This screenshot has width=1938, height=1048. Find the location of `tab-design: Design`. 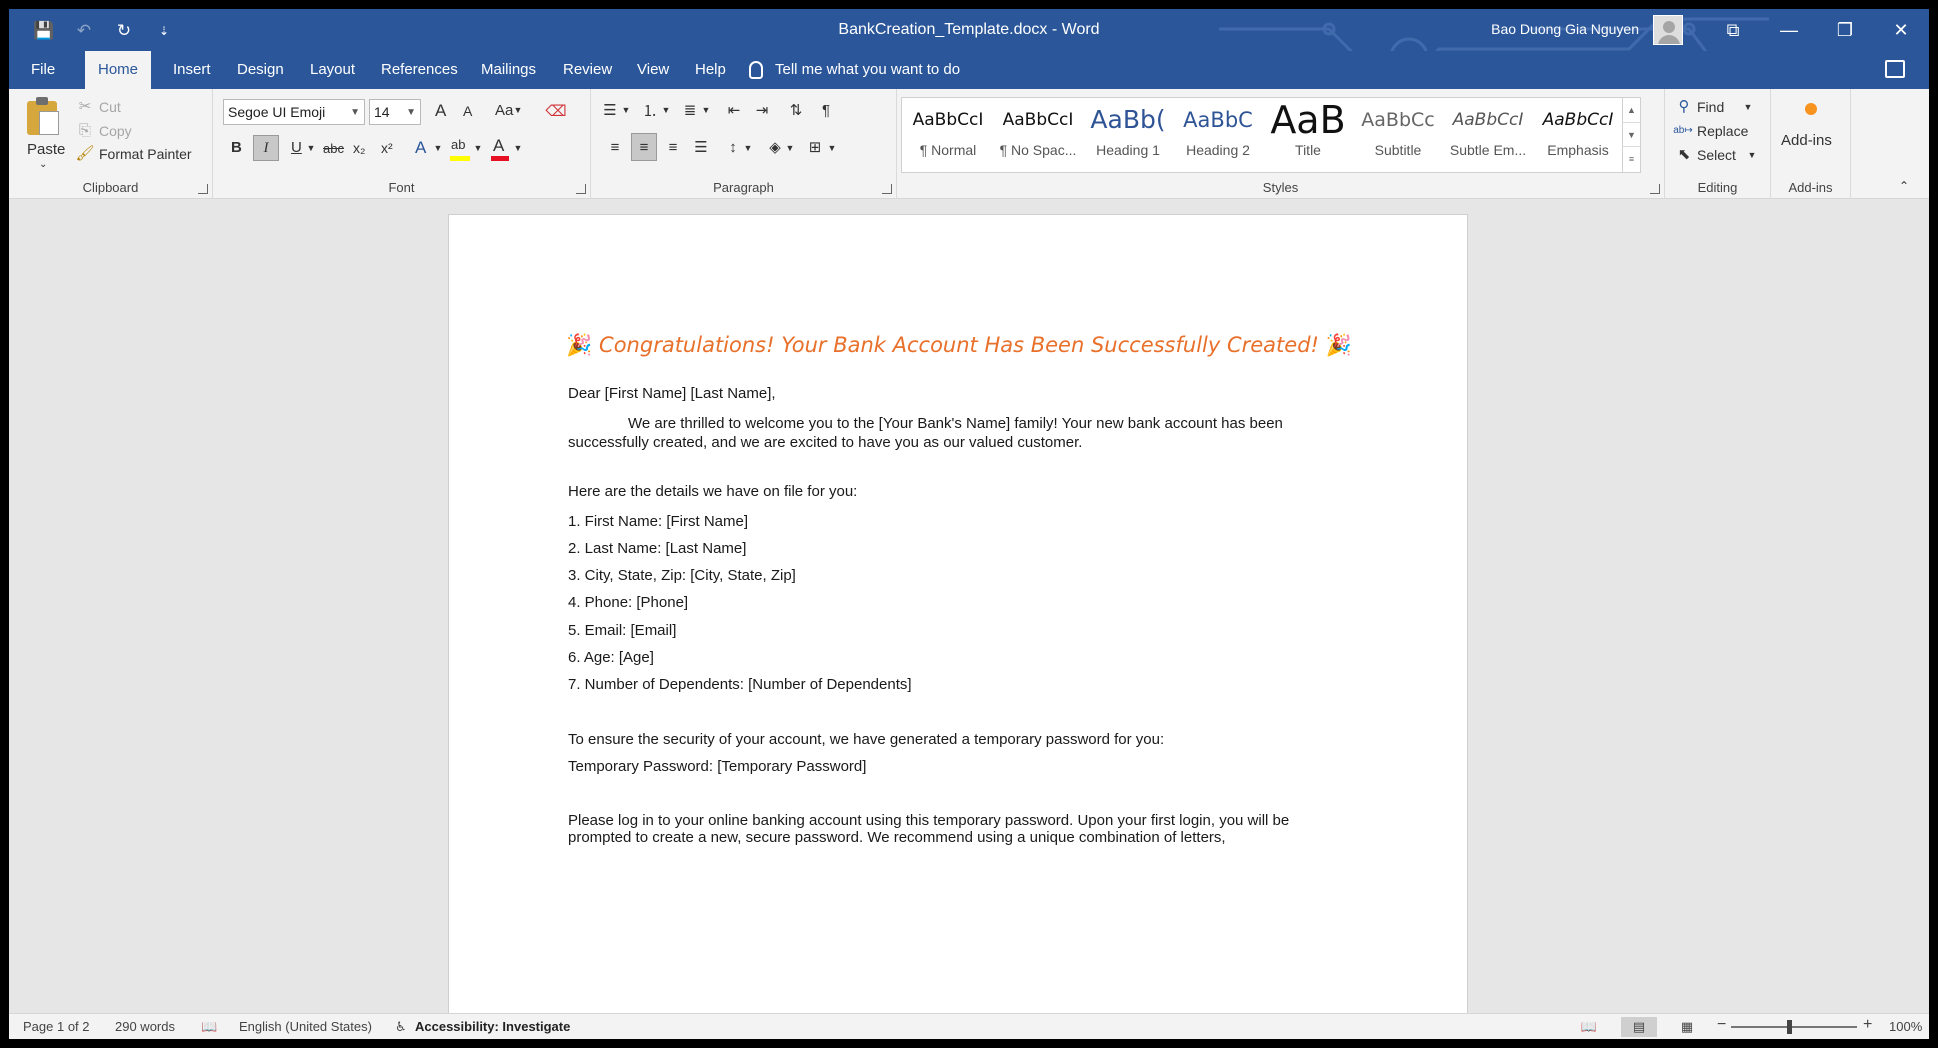

tab-design: Design is located at coordinates (260, 70).